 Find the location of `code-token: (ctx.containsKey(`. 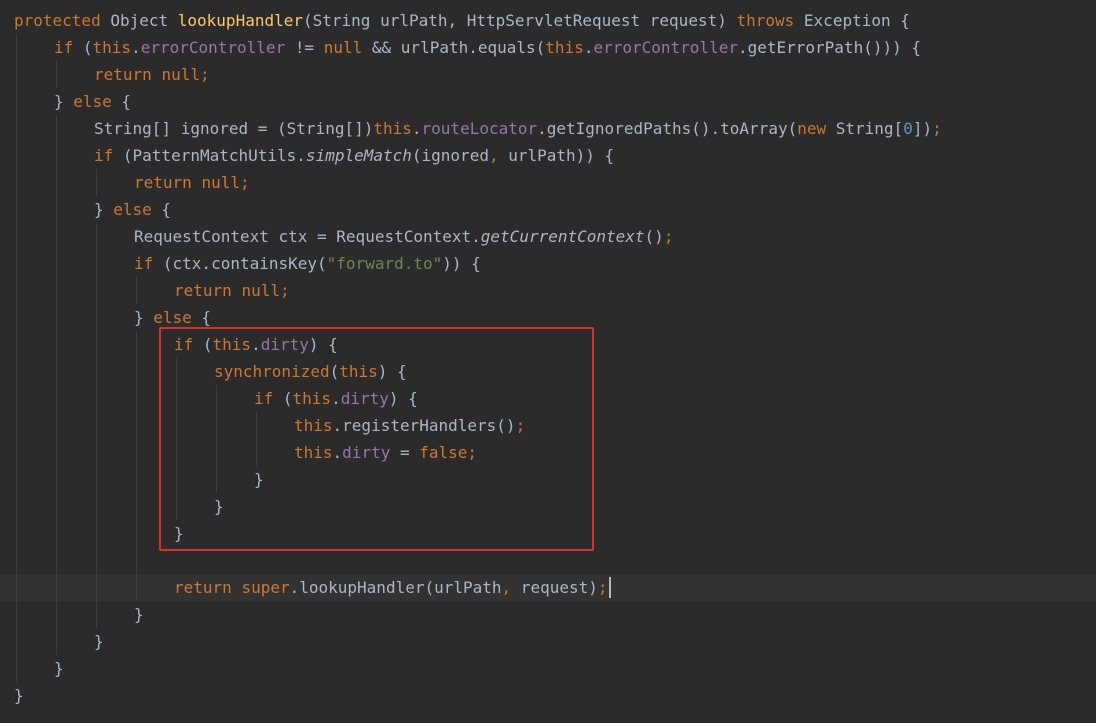

code-token: (ctx.containsKey( is located at coordinates (240, 263).